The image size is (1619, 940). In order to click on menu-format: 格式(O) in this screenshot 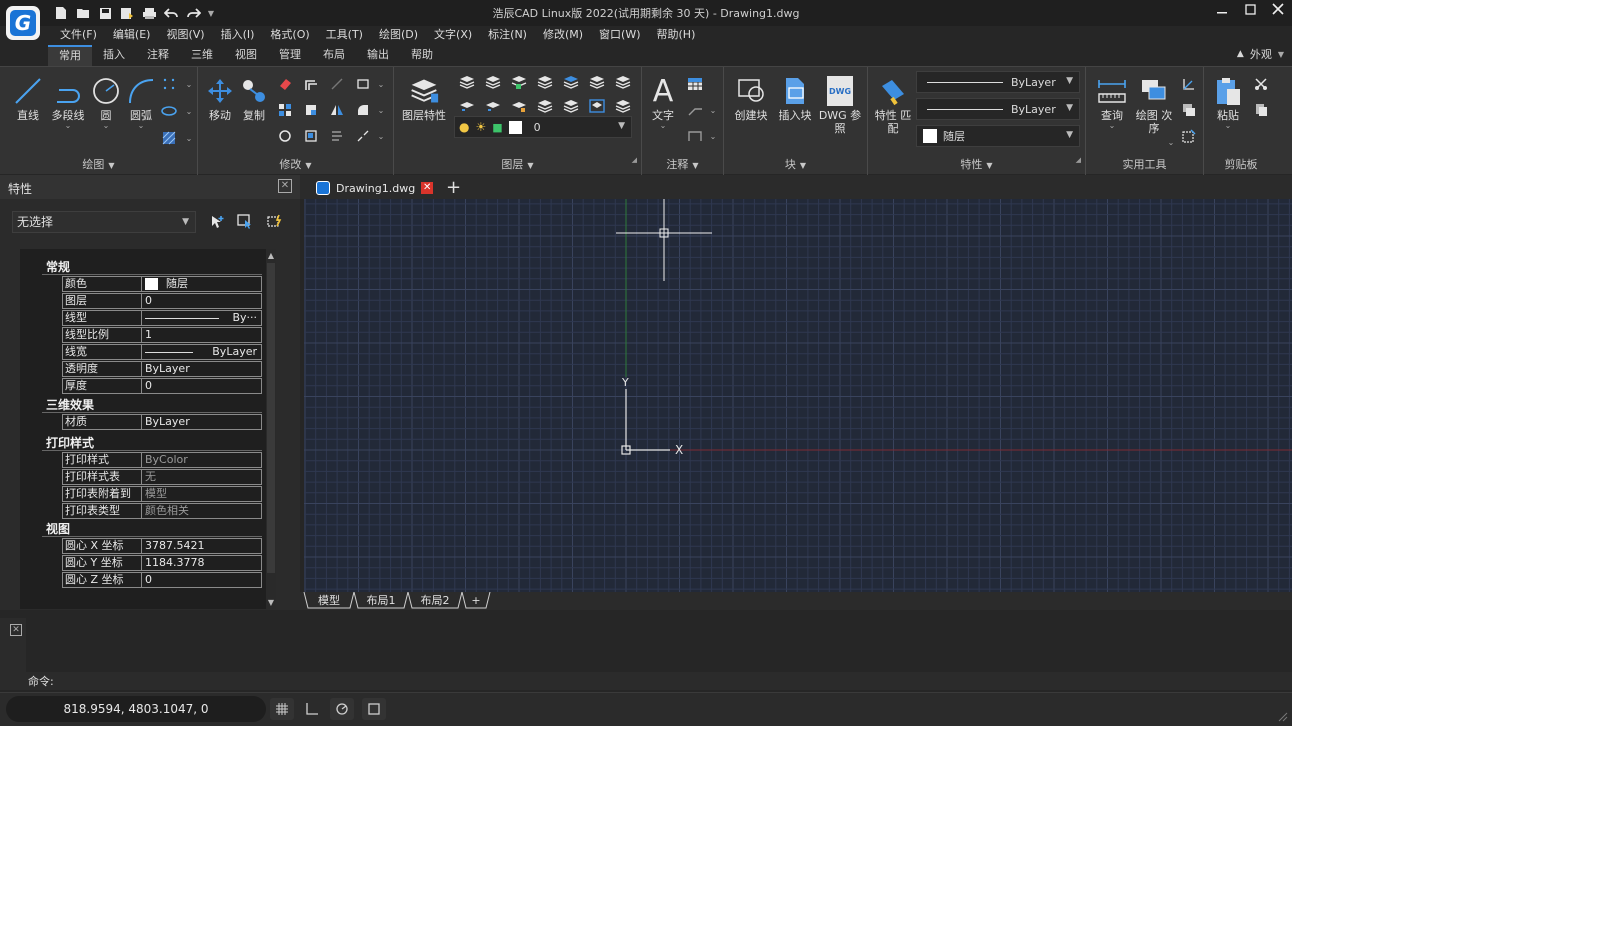, I will do `click(289, 35)`.